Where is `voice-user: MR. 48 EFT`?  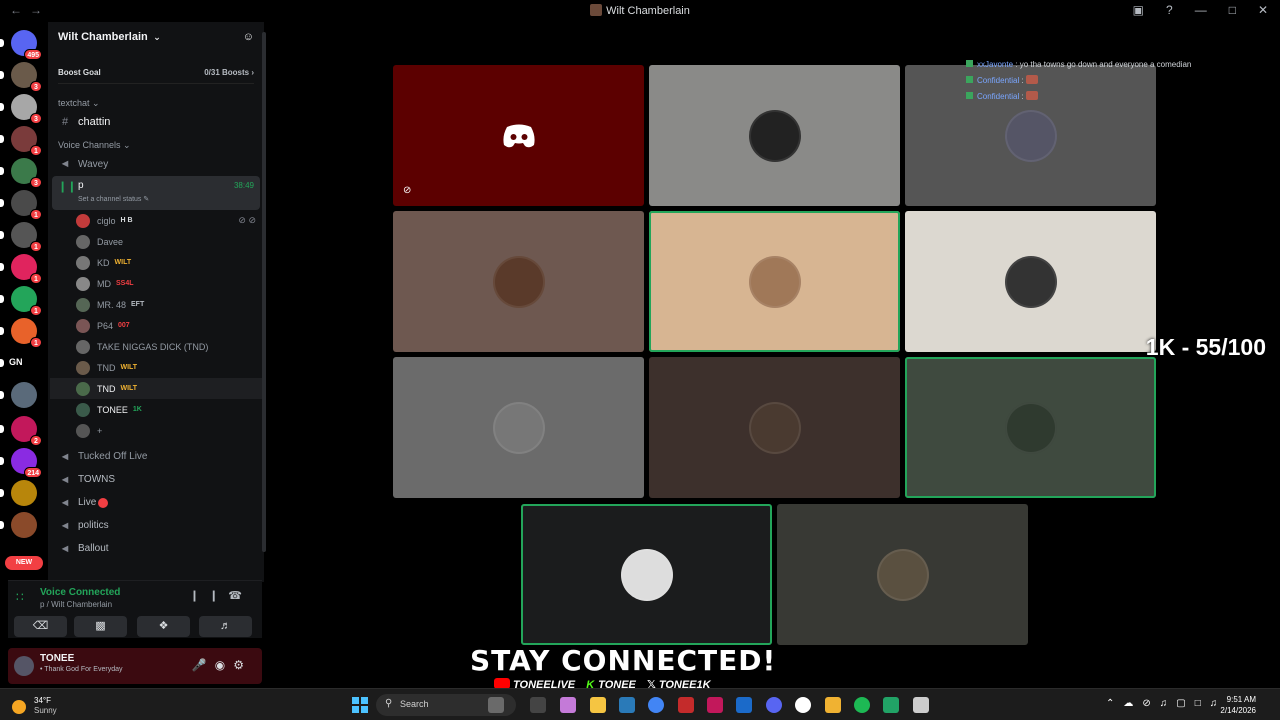 voice-user: MR. 48 EFT is located at coordinates (156, 304).